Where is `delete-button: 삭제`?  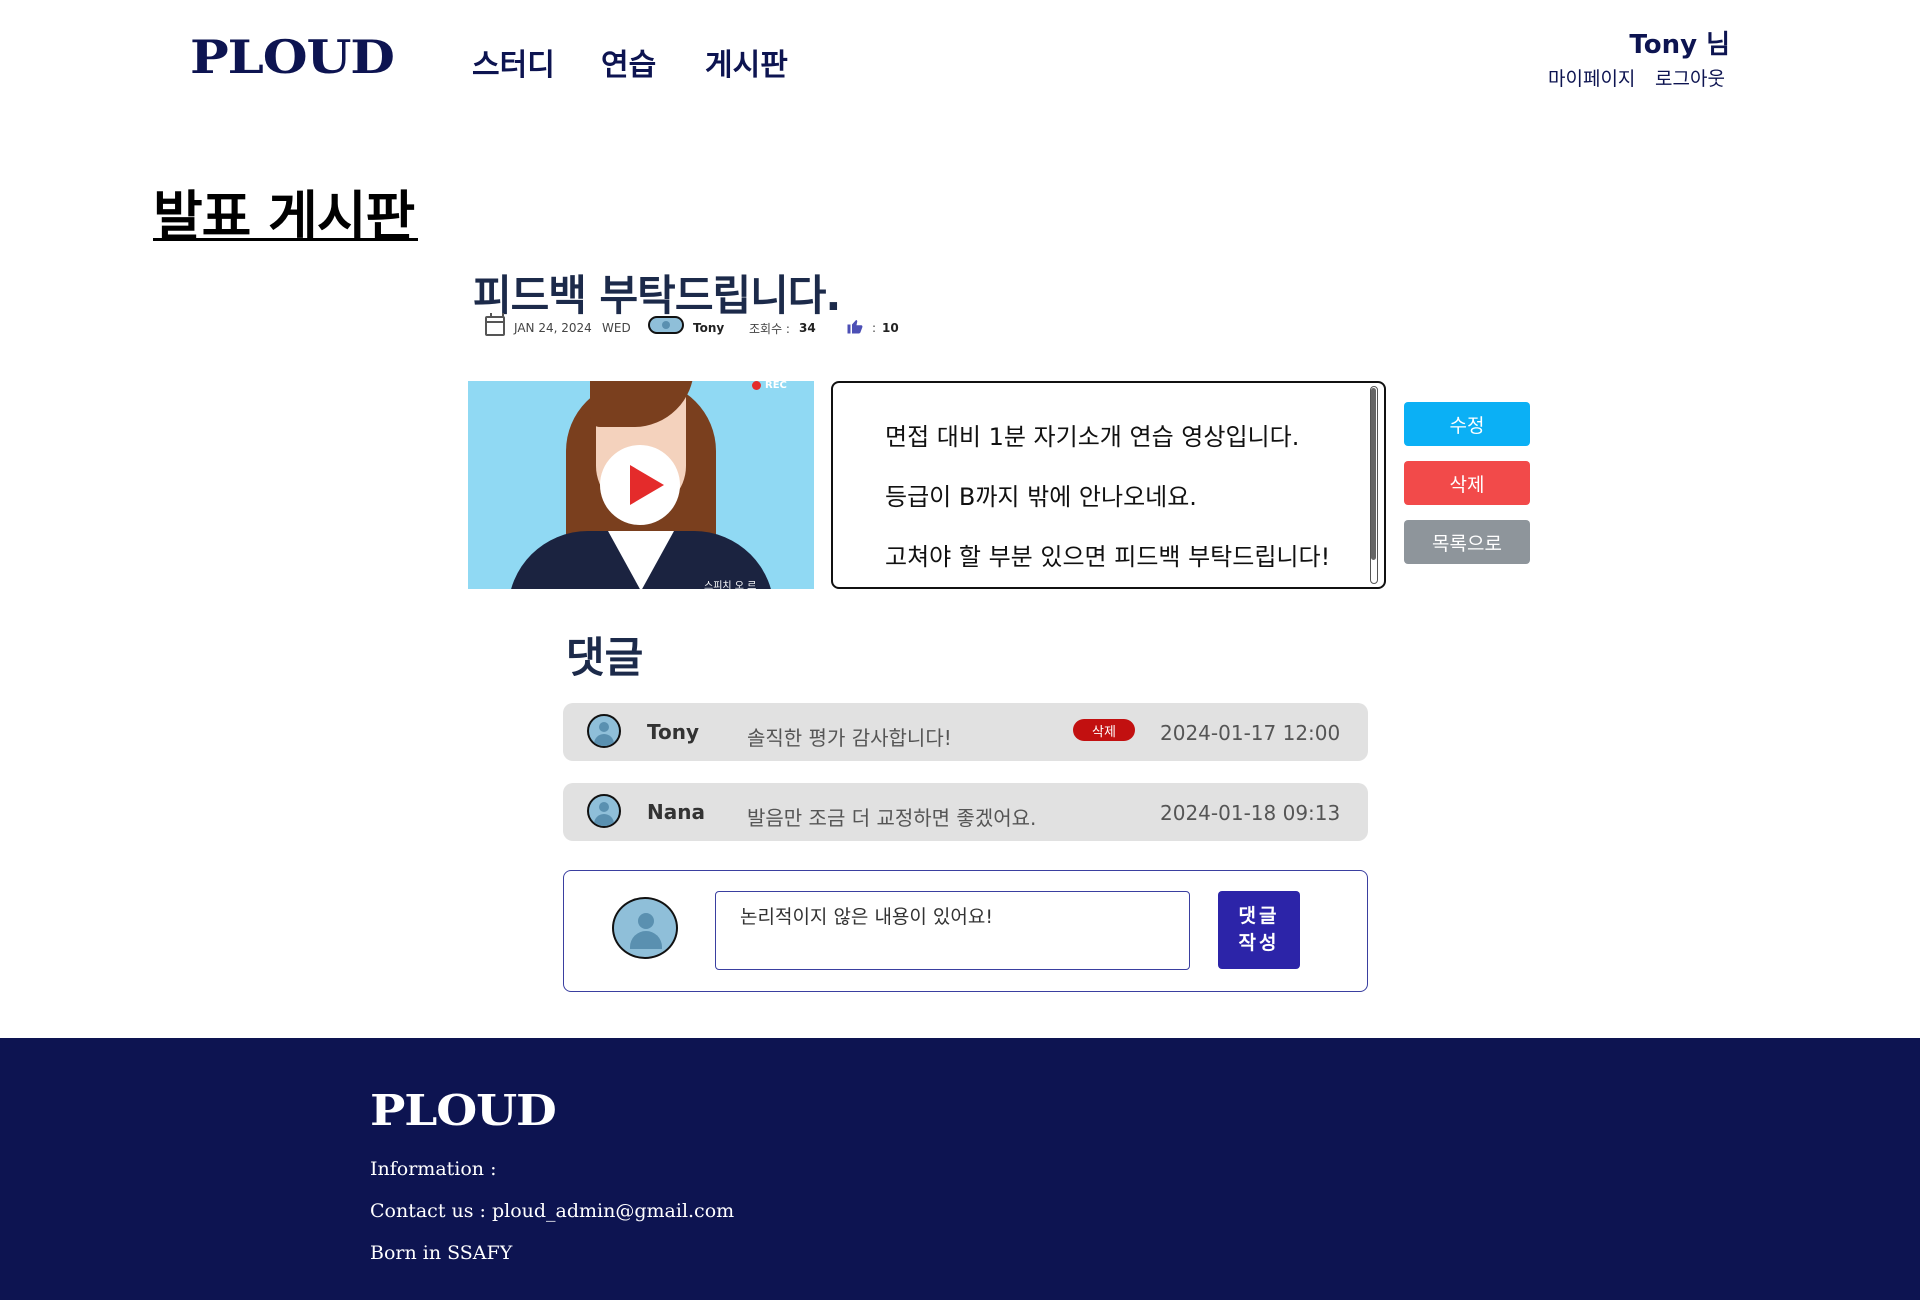 delete-button: 삭제 is located at coordinates (1467, 483).